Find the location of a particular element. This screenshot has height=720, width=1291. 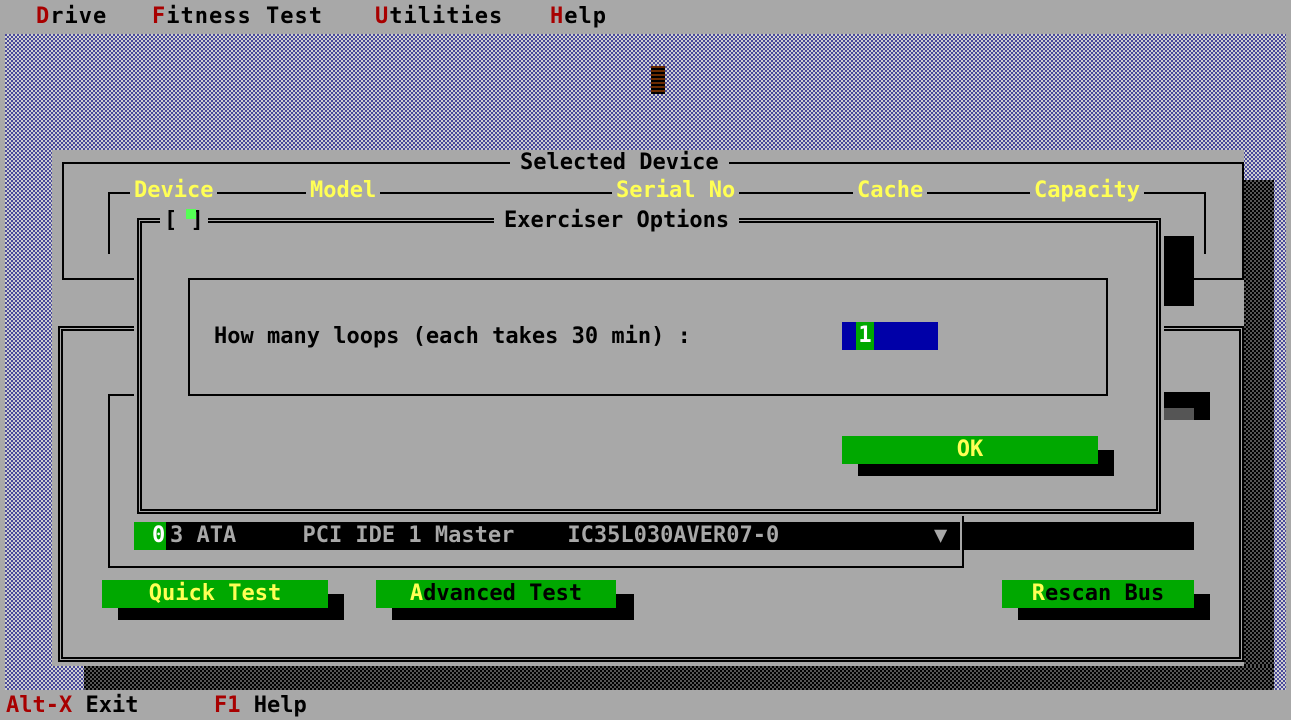

menu-utilities: Utilities is located at coordinates (439, 16).